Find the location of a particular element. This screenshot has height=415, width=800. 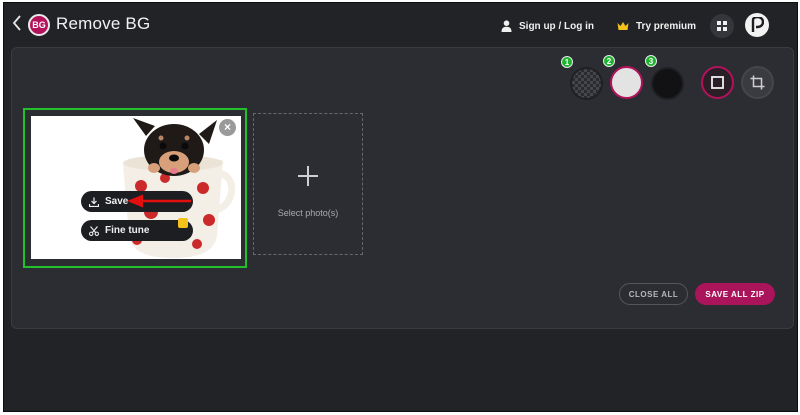

red-arrow-annotation is located at coordinates (159, 201).